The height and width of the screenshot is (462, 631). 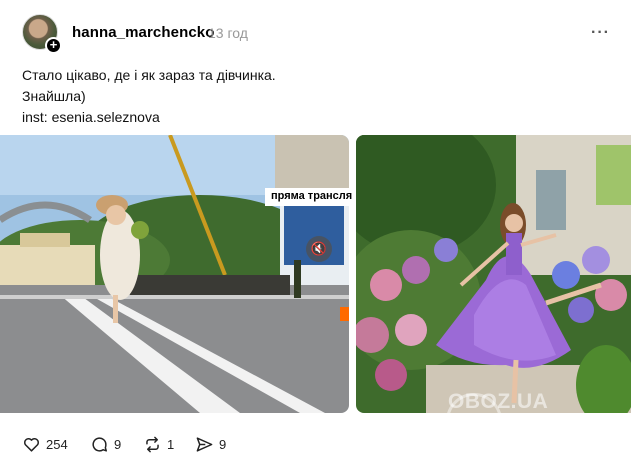 What do you see at coordinates (600, 33) in the screenshot?
I see `more-options-button: ···` at bounding box center [600, 33].